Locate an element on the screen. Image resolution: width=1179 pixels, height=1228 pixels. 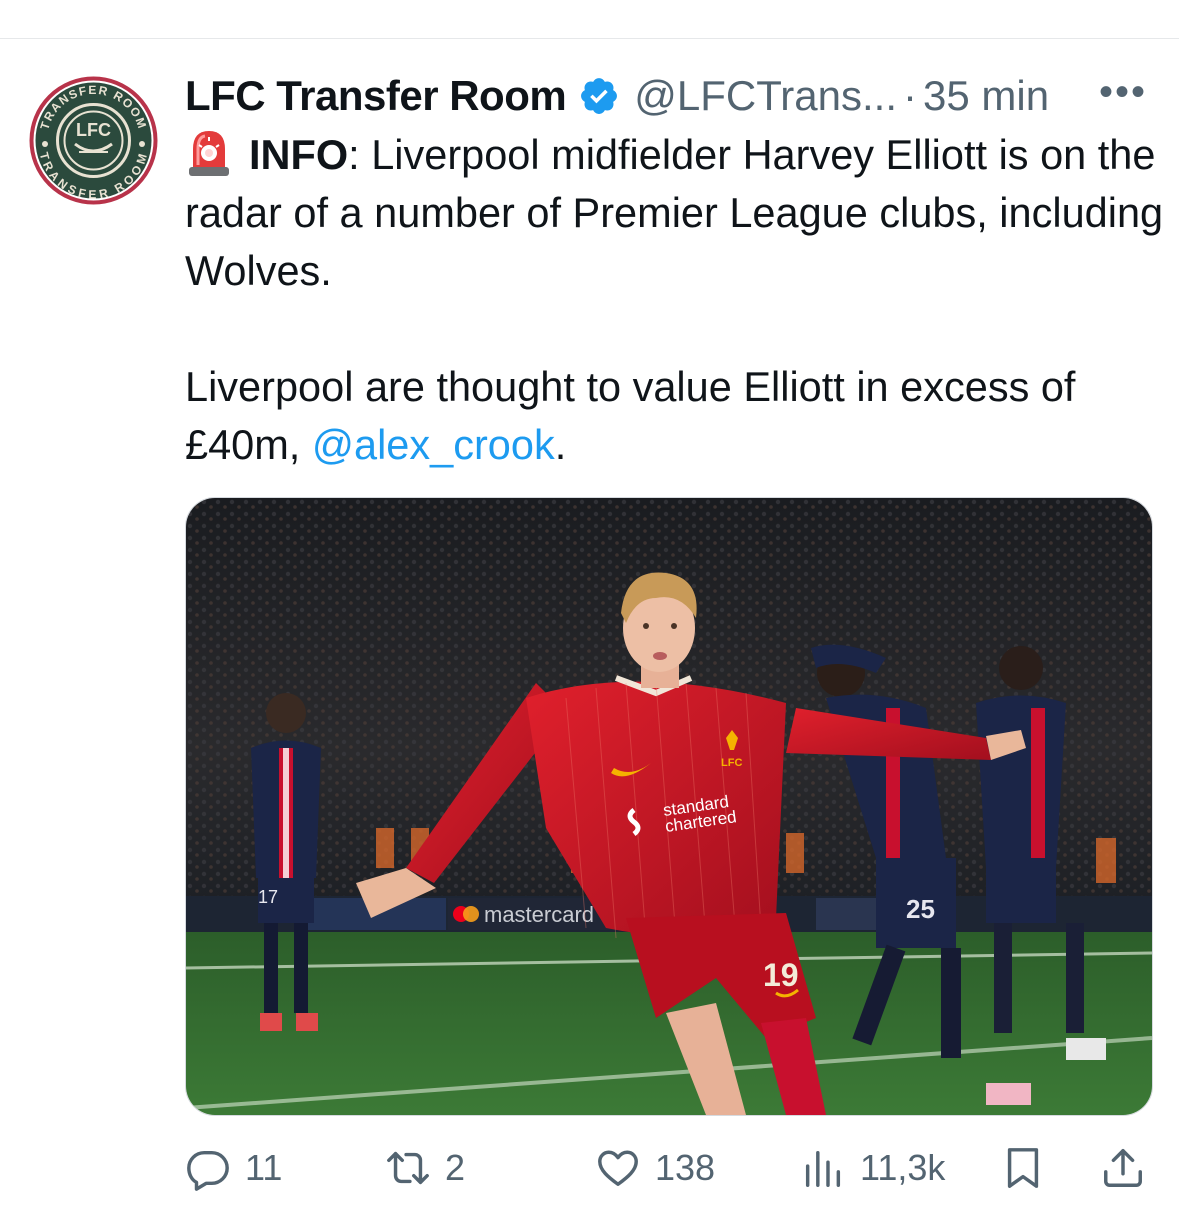
like-button: 138 is located at coordinates (655, 1168).